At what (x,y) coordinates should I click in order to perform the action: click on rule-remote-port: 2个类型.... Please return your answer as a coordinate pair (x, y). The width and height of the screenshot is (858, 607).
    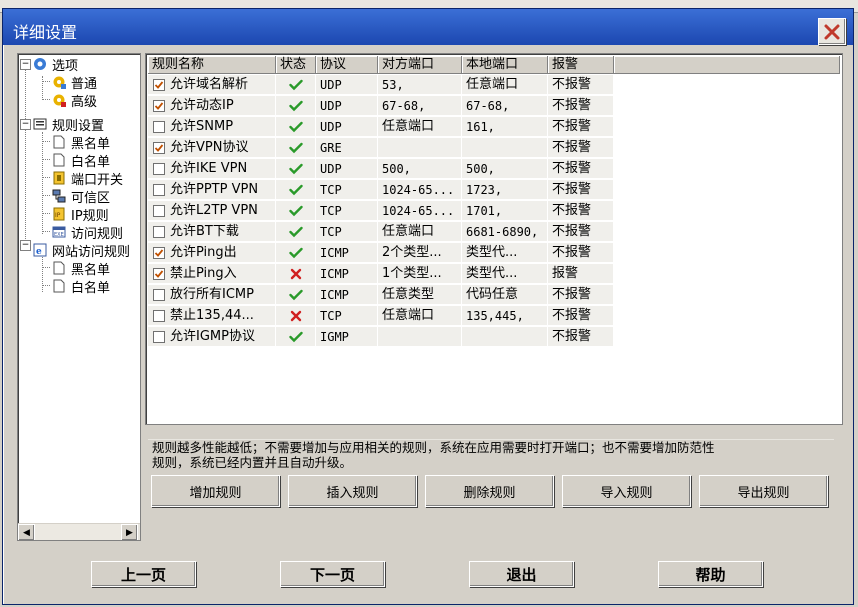
    Looking at the image, I should click on (420, 253).